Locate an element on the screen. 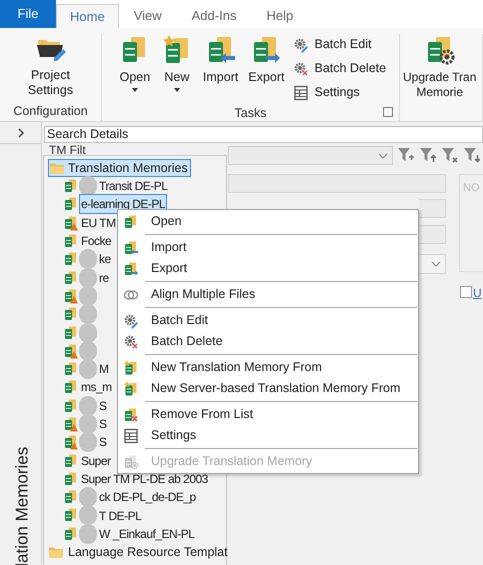 This screenshot has width=483, height=565. tree-item: Focke is located at coordinates (96, 241).